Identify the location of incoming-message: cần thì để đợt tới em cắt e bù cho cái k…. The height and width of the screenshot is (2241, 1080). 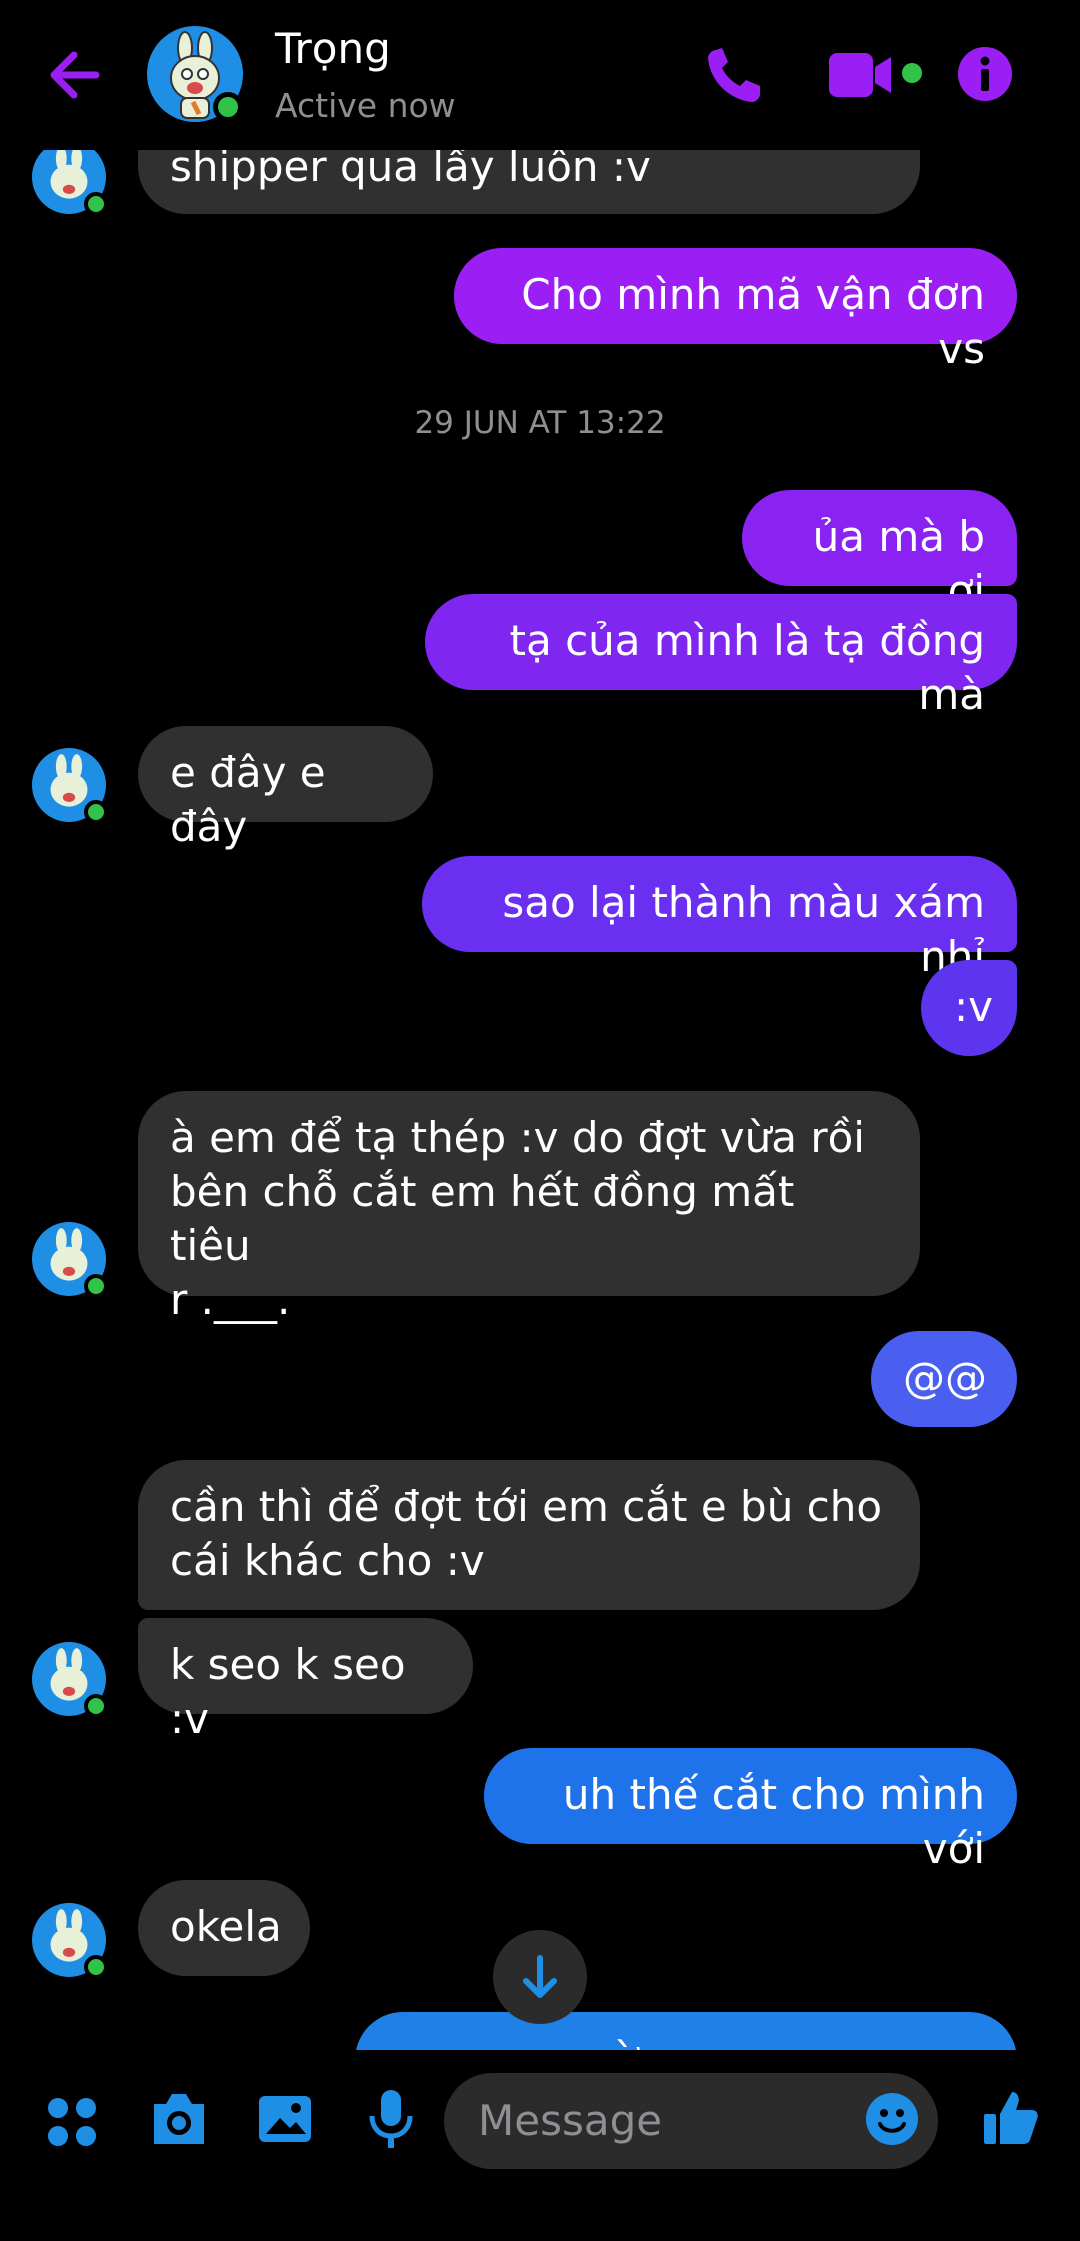
(529, 1535).